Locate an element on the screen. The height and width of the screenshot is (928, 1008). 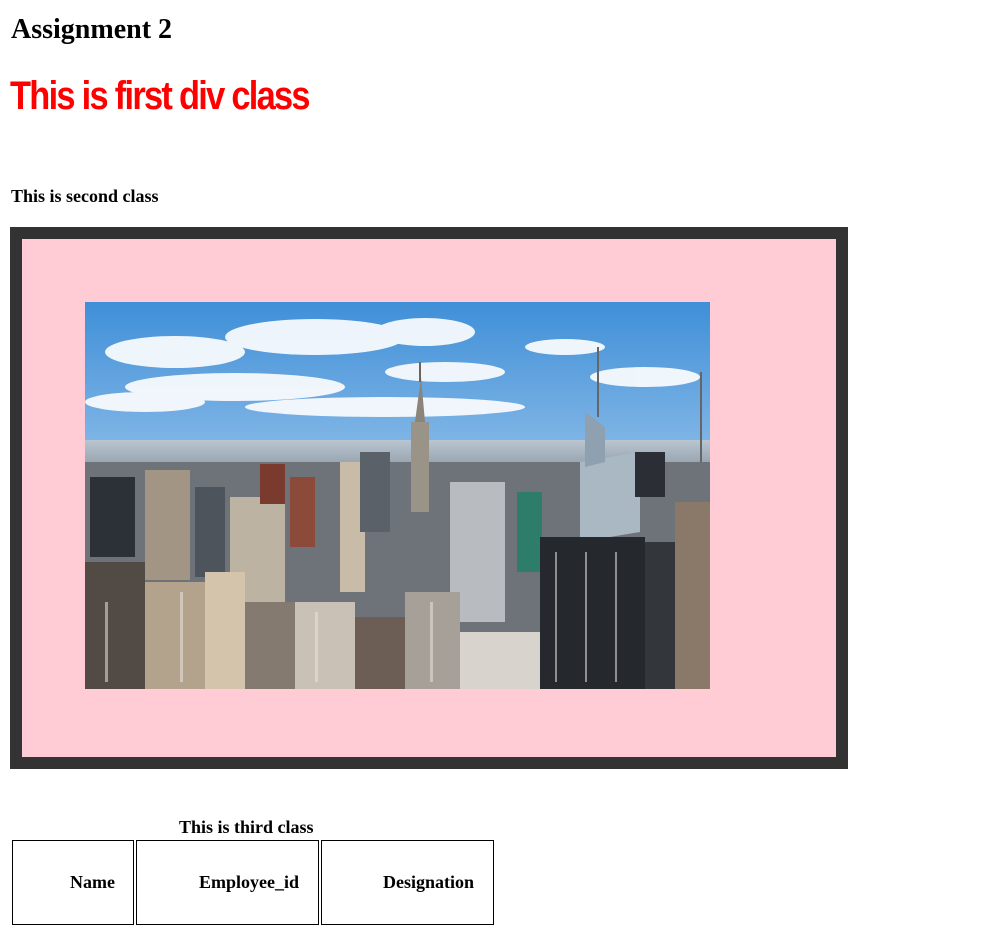
employee-table: Name Employee_id Designation is located at coordinates (253, 882).